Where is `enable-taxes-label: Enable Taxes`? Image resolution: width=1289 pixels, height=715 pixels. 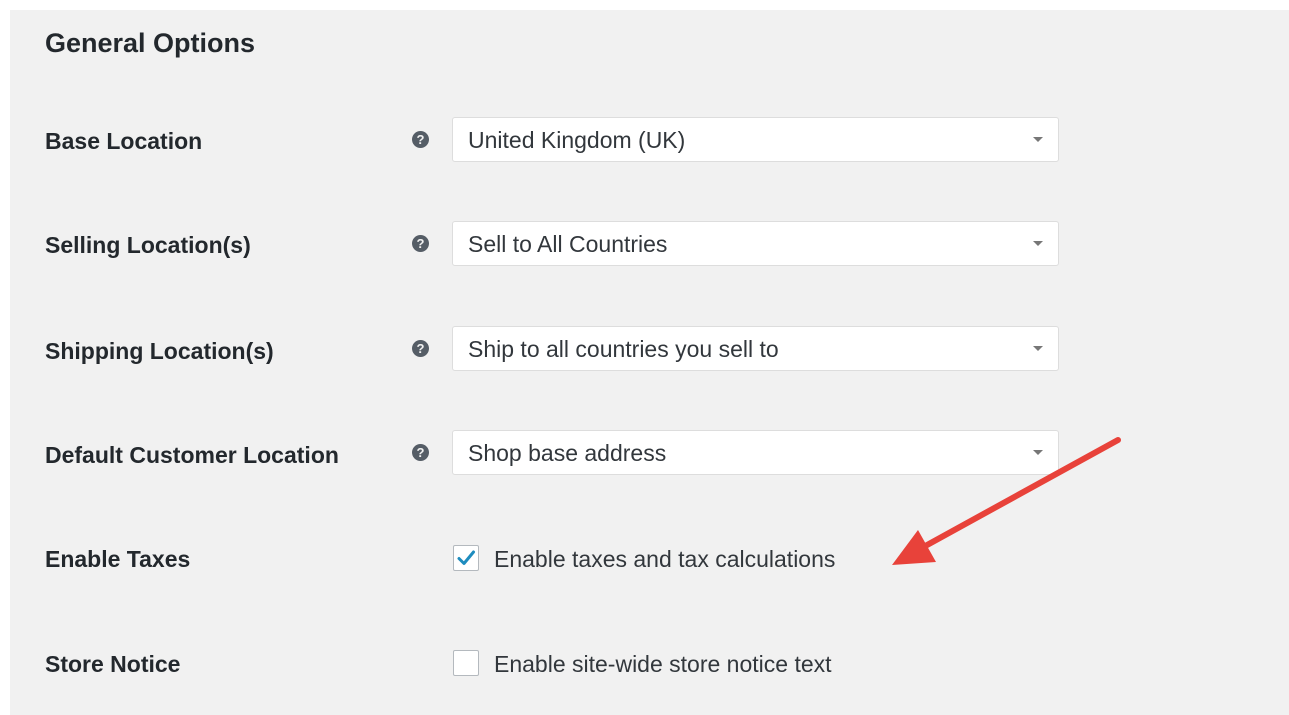
enable-taxes-label: Enable Taxes is located at coordinates (118, 559).